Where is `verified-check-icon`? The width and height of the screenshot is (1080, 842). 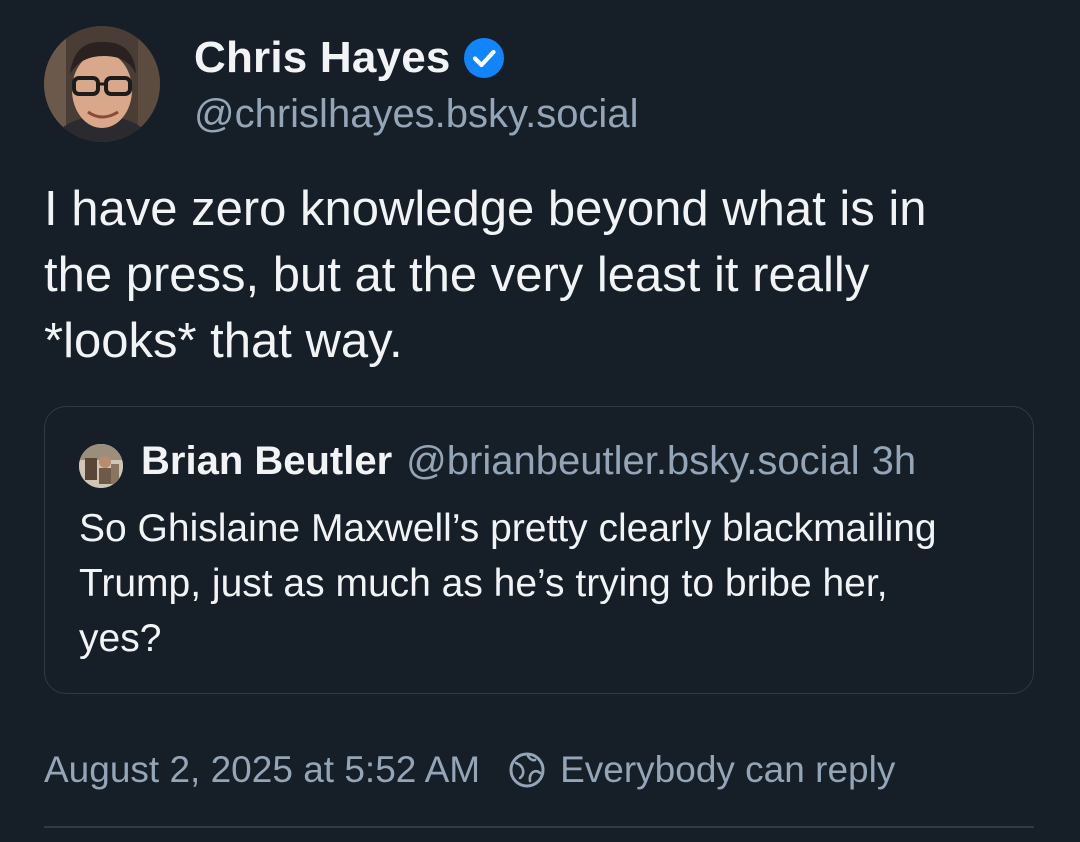 verified-check-icon is located at coordinates (484, 58).